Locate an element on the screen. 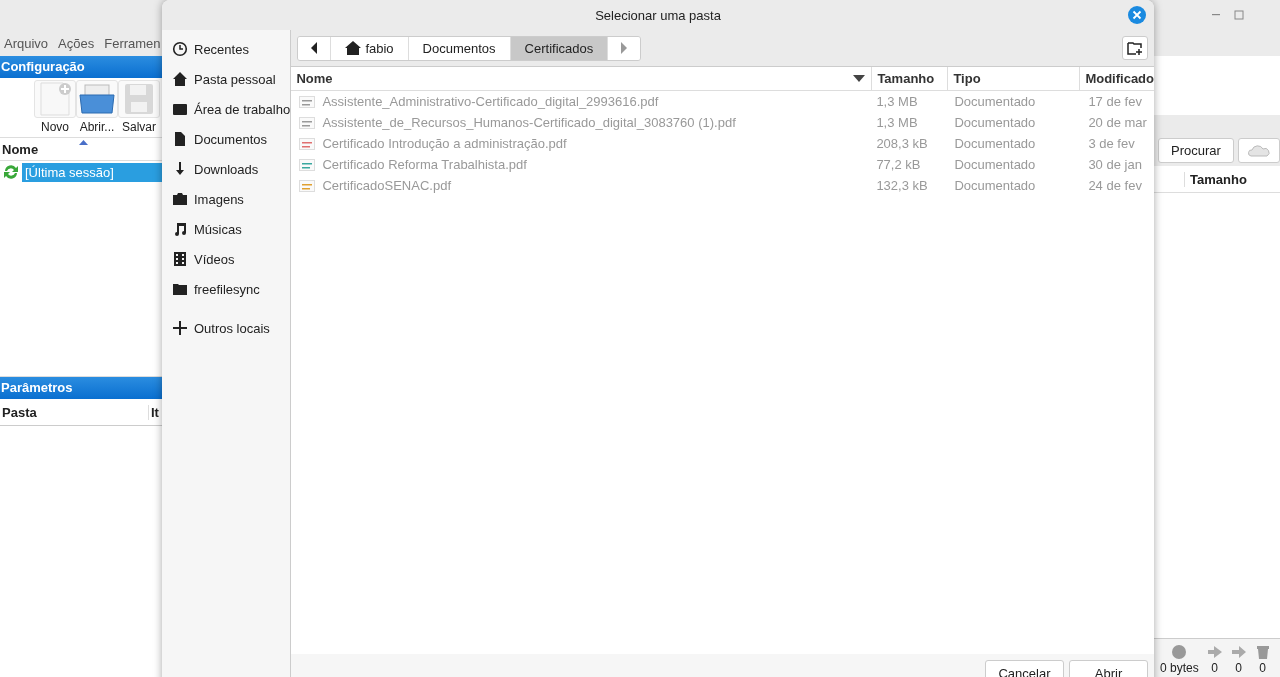  cancel-button: Cancelar is located at coordinates (1024, 668).